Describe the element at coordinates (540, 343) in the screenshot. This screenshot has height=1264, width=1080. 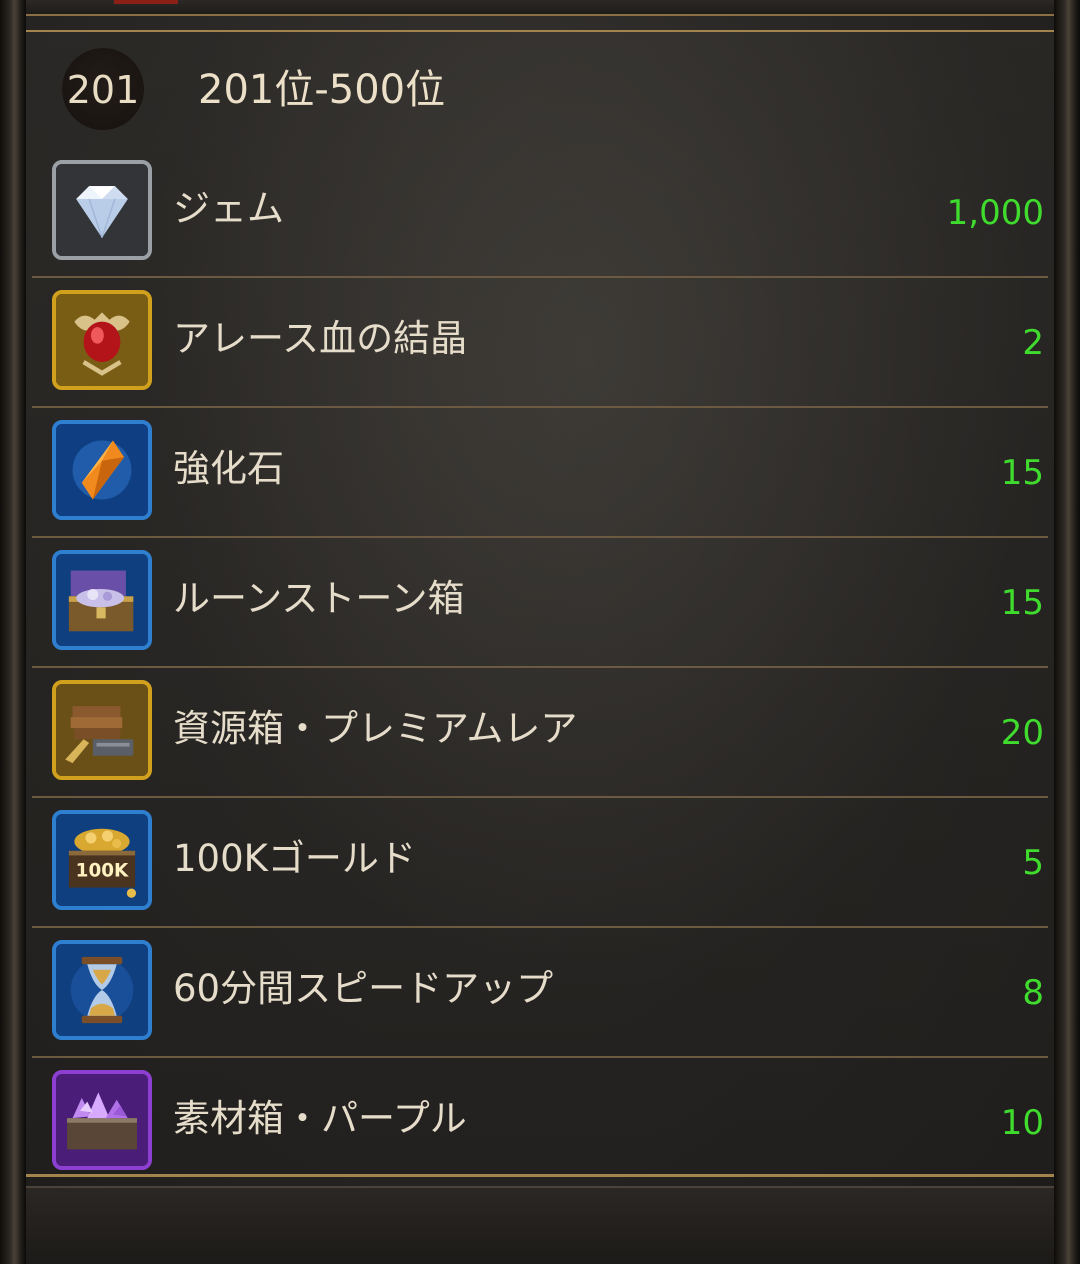
I see `reward-row-blood-crystal: アレース血の結晶 2` at that location.